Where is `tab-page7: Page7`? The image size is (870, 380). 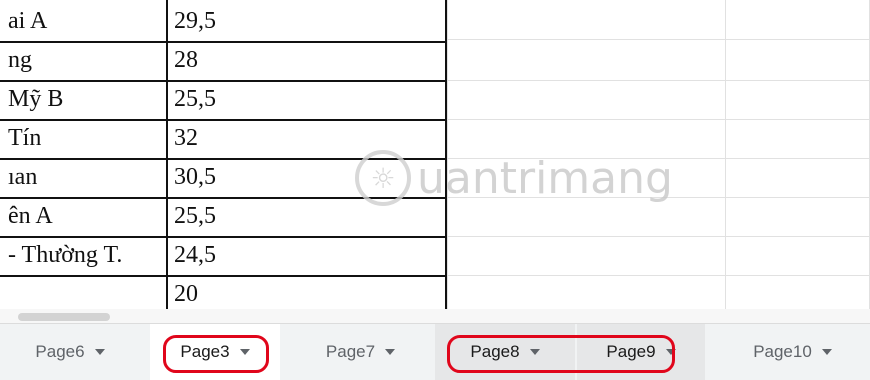 tab-page7: Page7 is located at coordinates (360, 352).